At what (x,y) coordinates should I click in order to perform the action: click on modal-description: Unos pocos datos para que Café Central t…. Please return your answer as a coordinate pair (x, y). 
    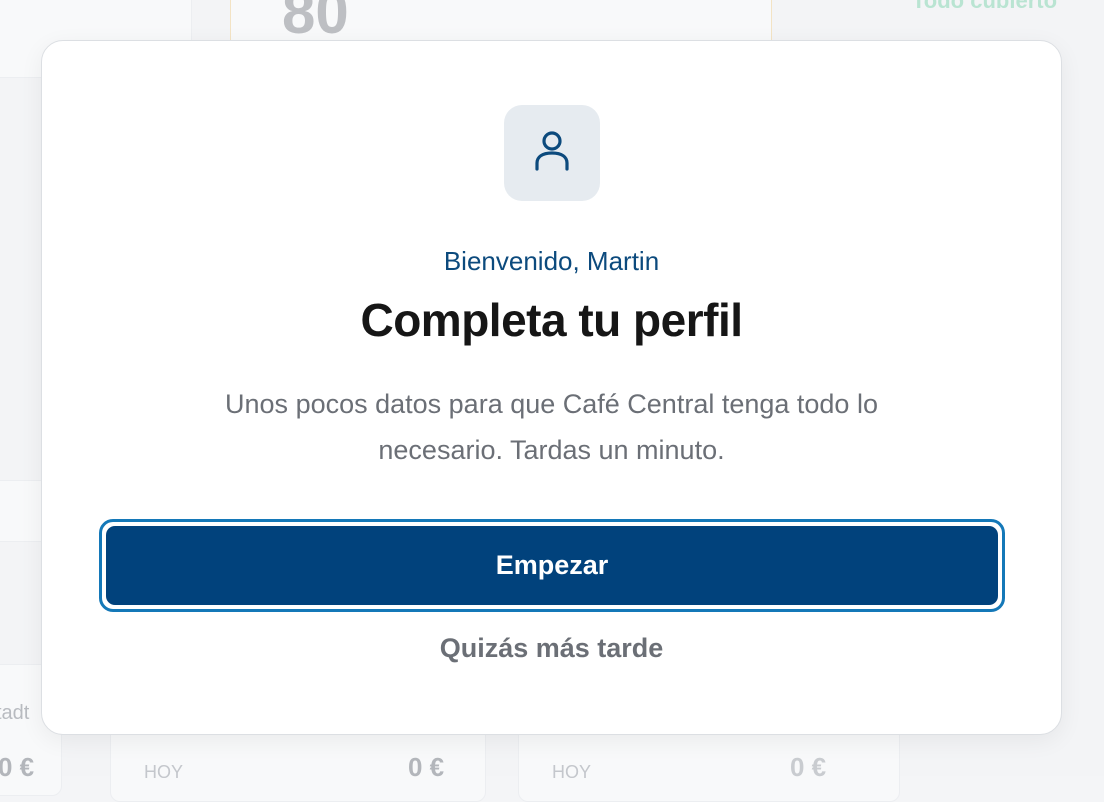
    Looking at the image, I should click on (551, 427).